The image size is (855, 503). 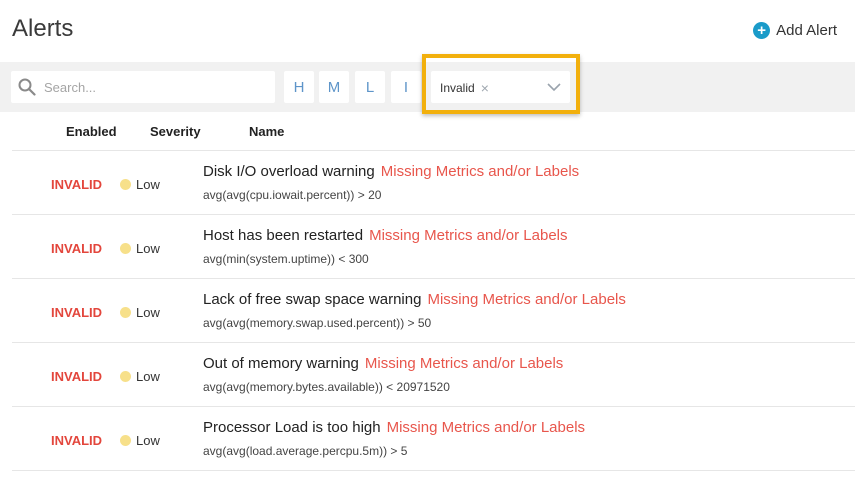 I want to click on alert-title: Disk I/O overload warning, so click(x=289, y=171).